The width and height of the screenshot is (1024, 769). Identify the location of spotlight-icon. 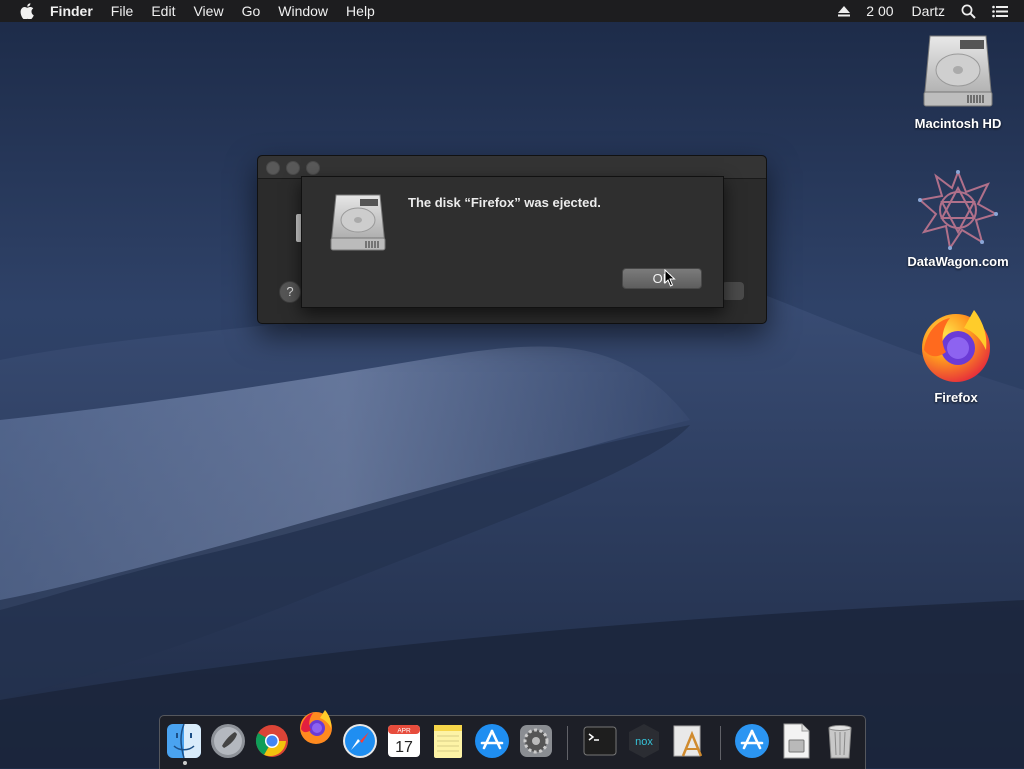
(968, 11).